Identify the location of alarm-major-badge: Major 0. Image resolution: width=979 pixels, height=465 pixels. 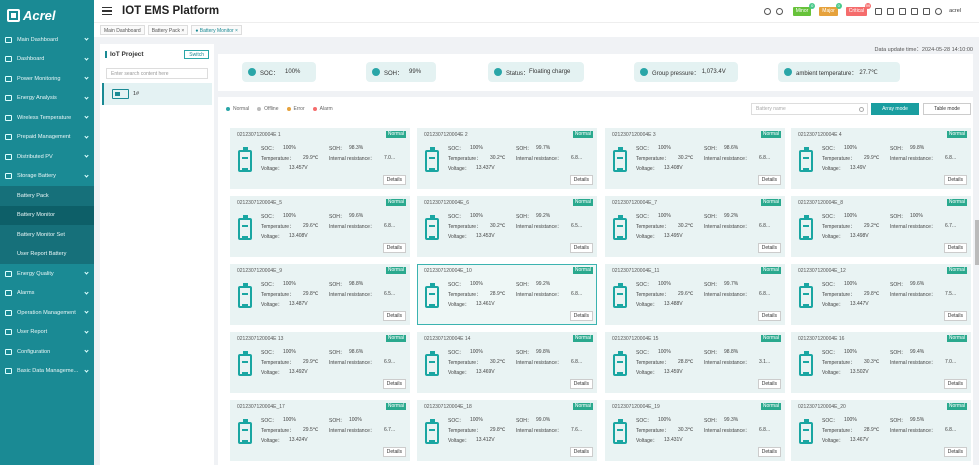
(830, 9).